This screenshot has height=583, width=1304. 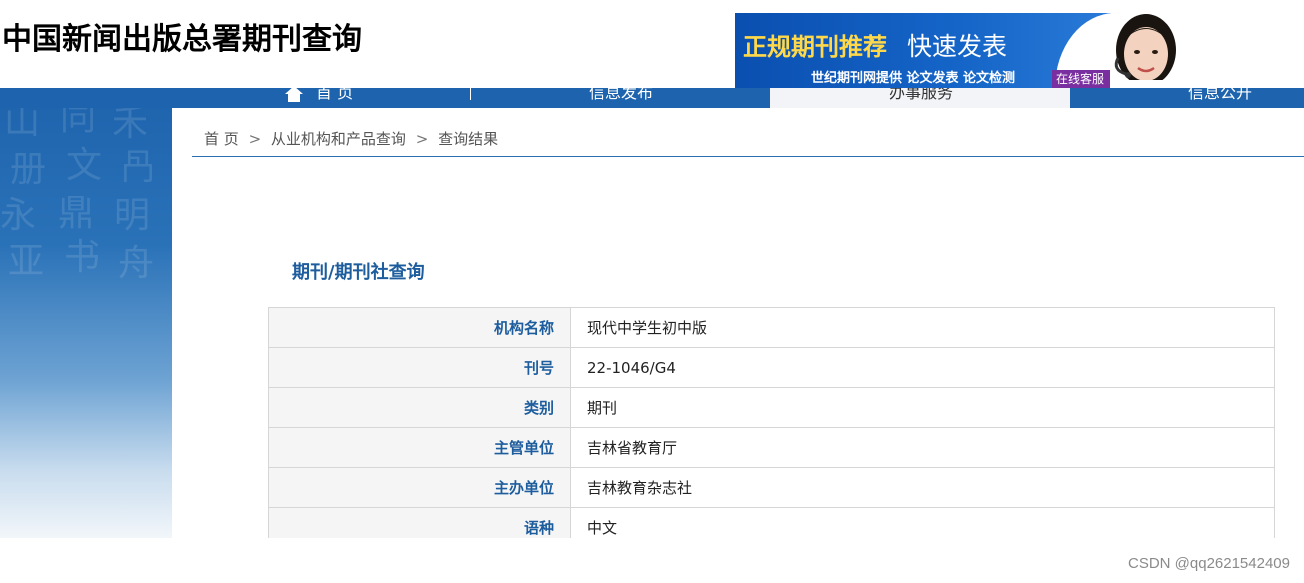 What do you see at coordinates (922, 447) in the screenshot?
I see `row-value: 吉林省教育厅` at bounding box center [922, 447].